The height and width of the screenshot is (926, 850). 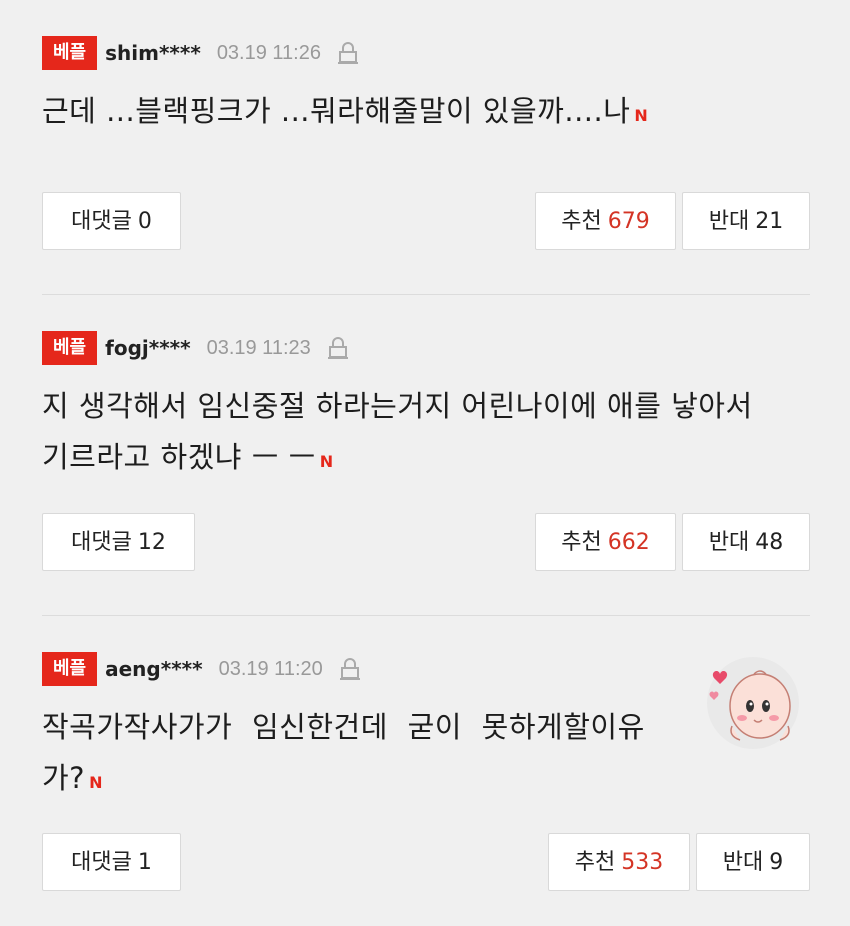 I want to click on like-button: 추천 679, so click(x=605, y=221).